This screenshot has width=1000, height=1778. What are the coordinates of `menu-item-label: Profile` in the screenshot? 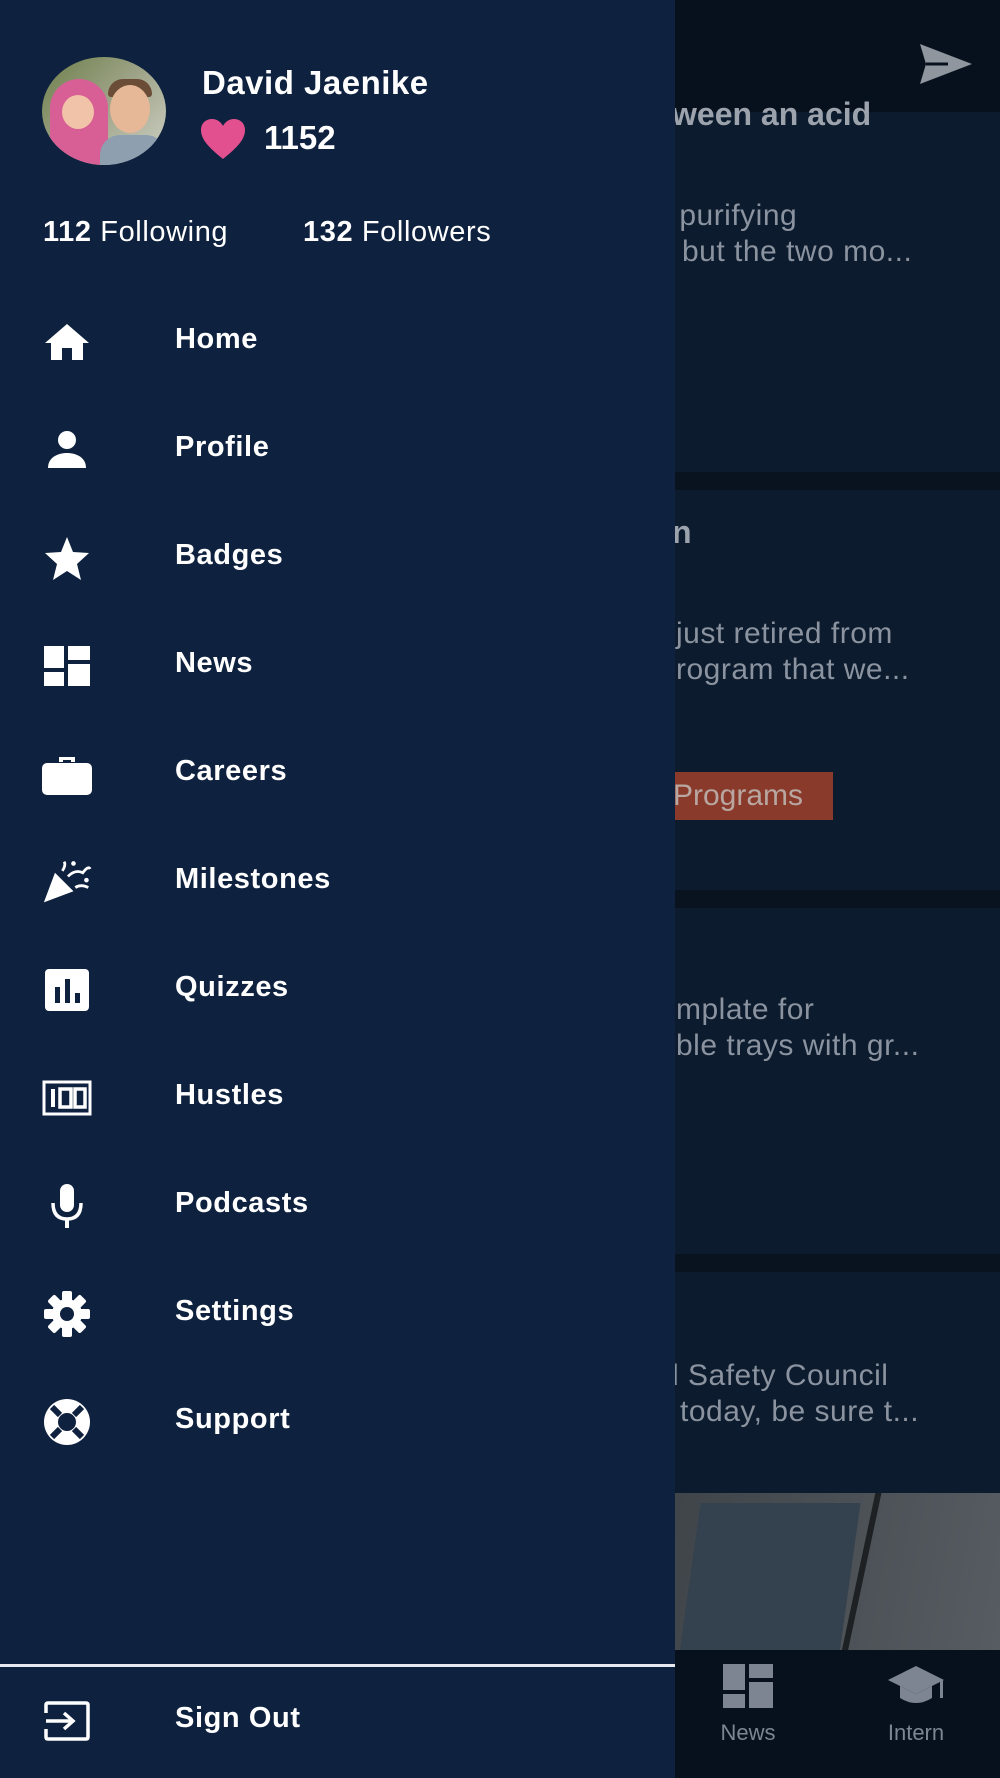 It's located at (222, 447).